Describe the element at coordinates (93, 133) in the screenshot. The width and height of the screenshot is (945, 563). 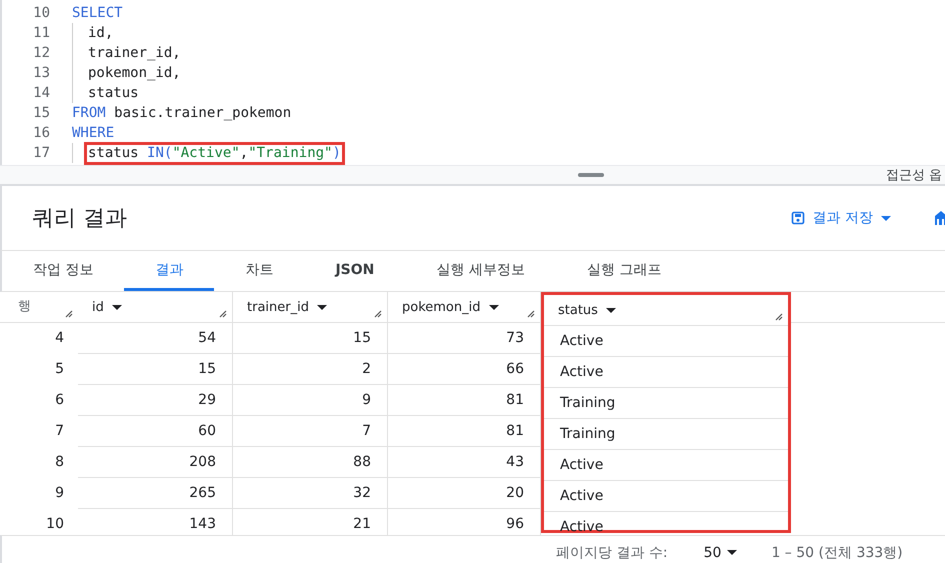
I see `code-line: WHERE` at that location.